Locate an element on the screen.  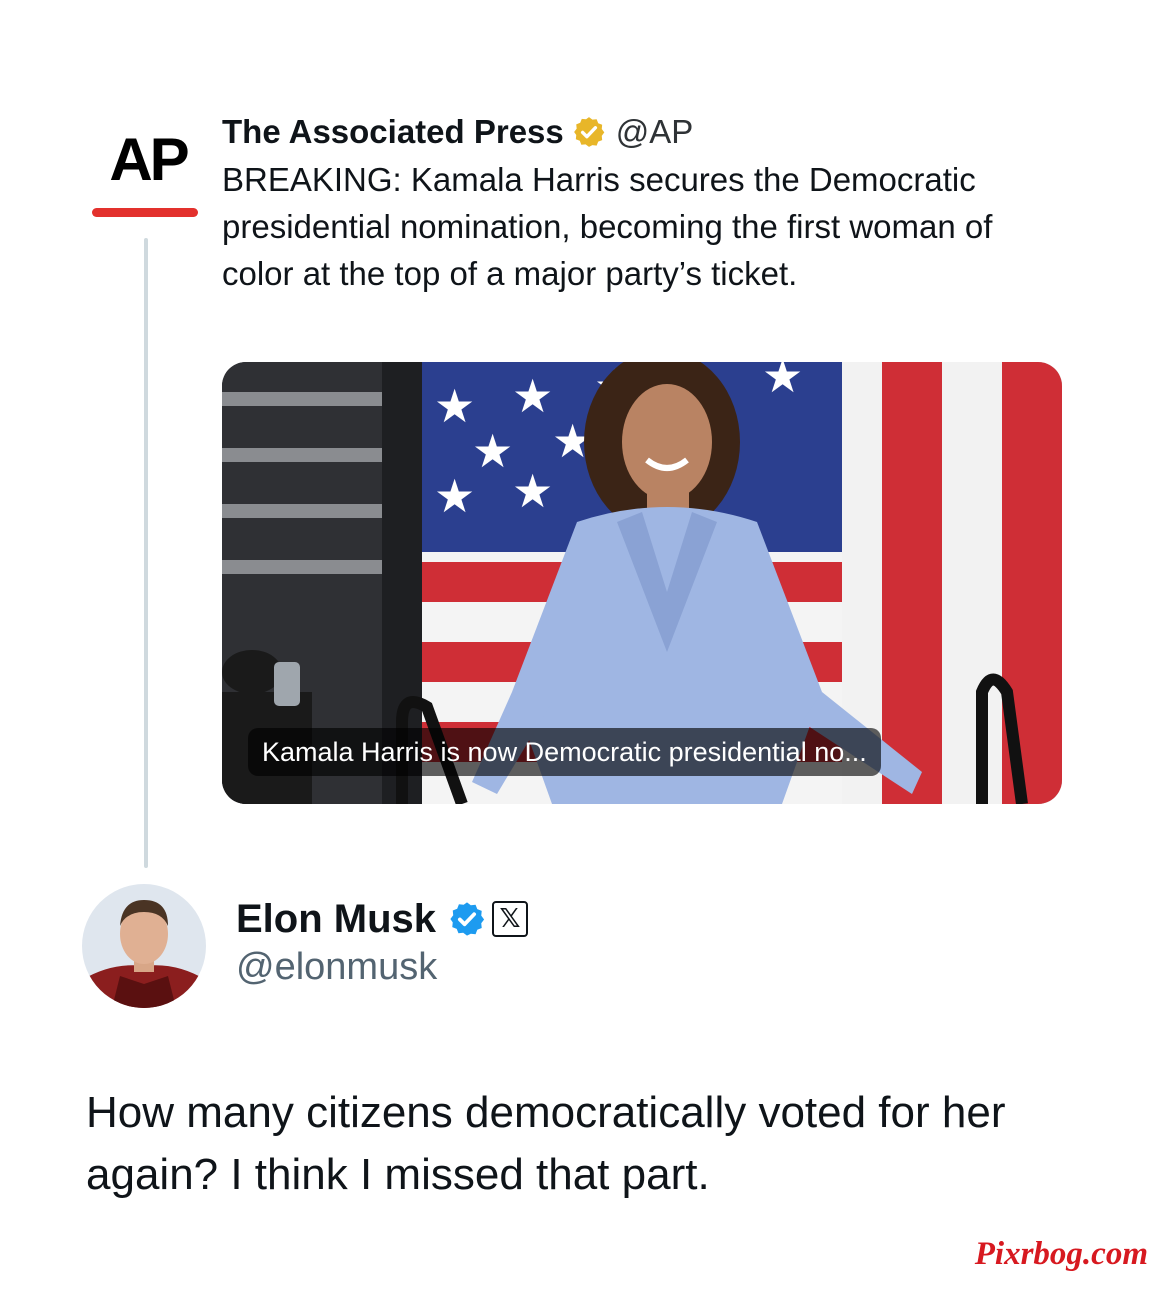
ap-handle: @AP is located at coordinates (655, 132).